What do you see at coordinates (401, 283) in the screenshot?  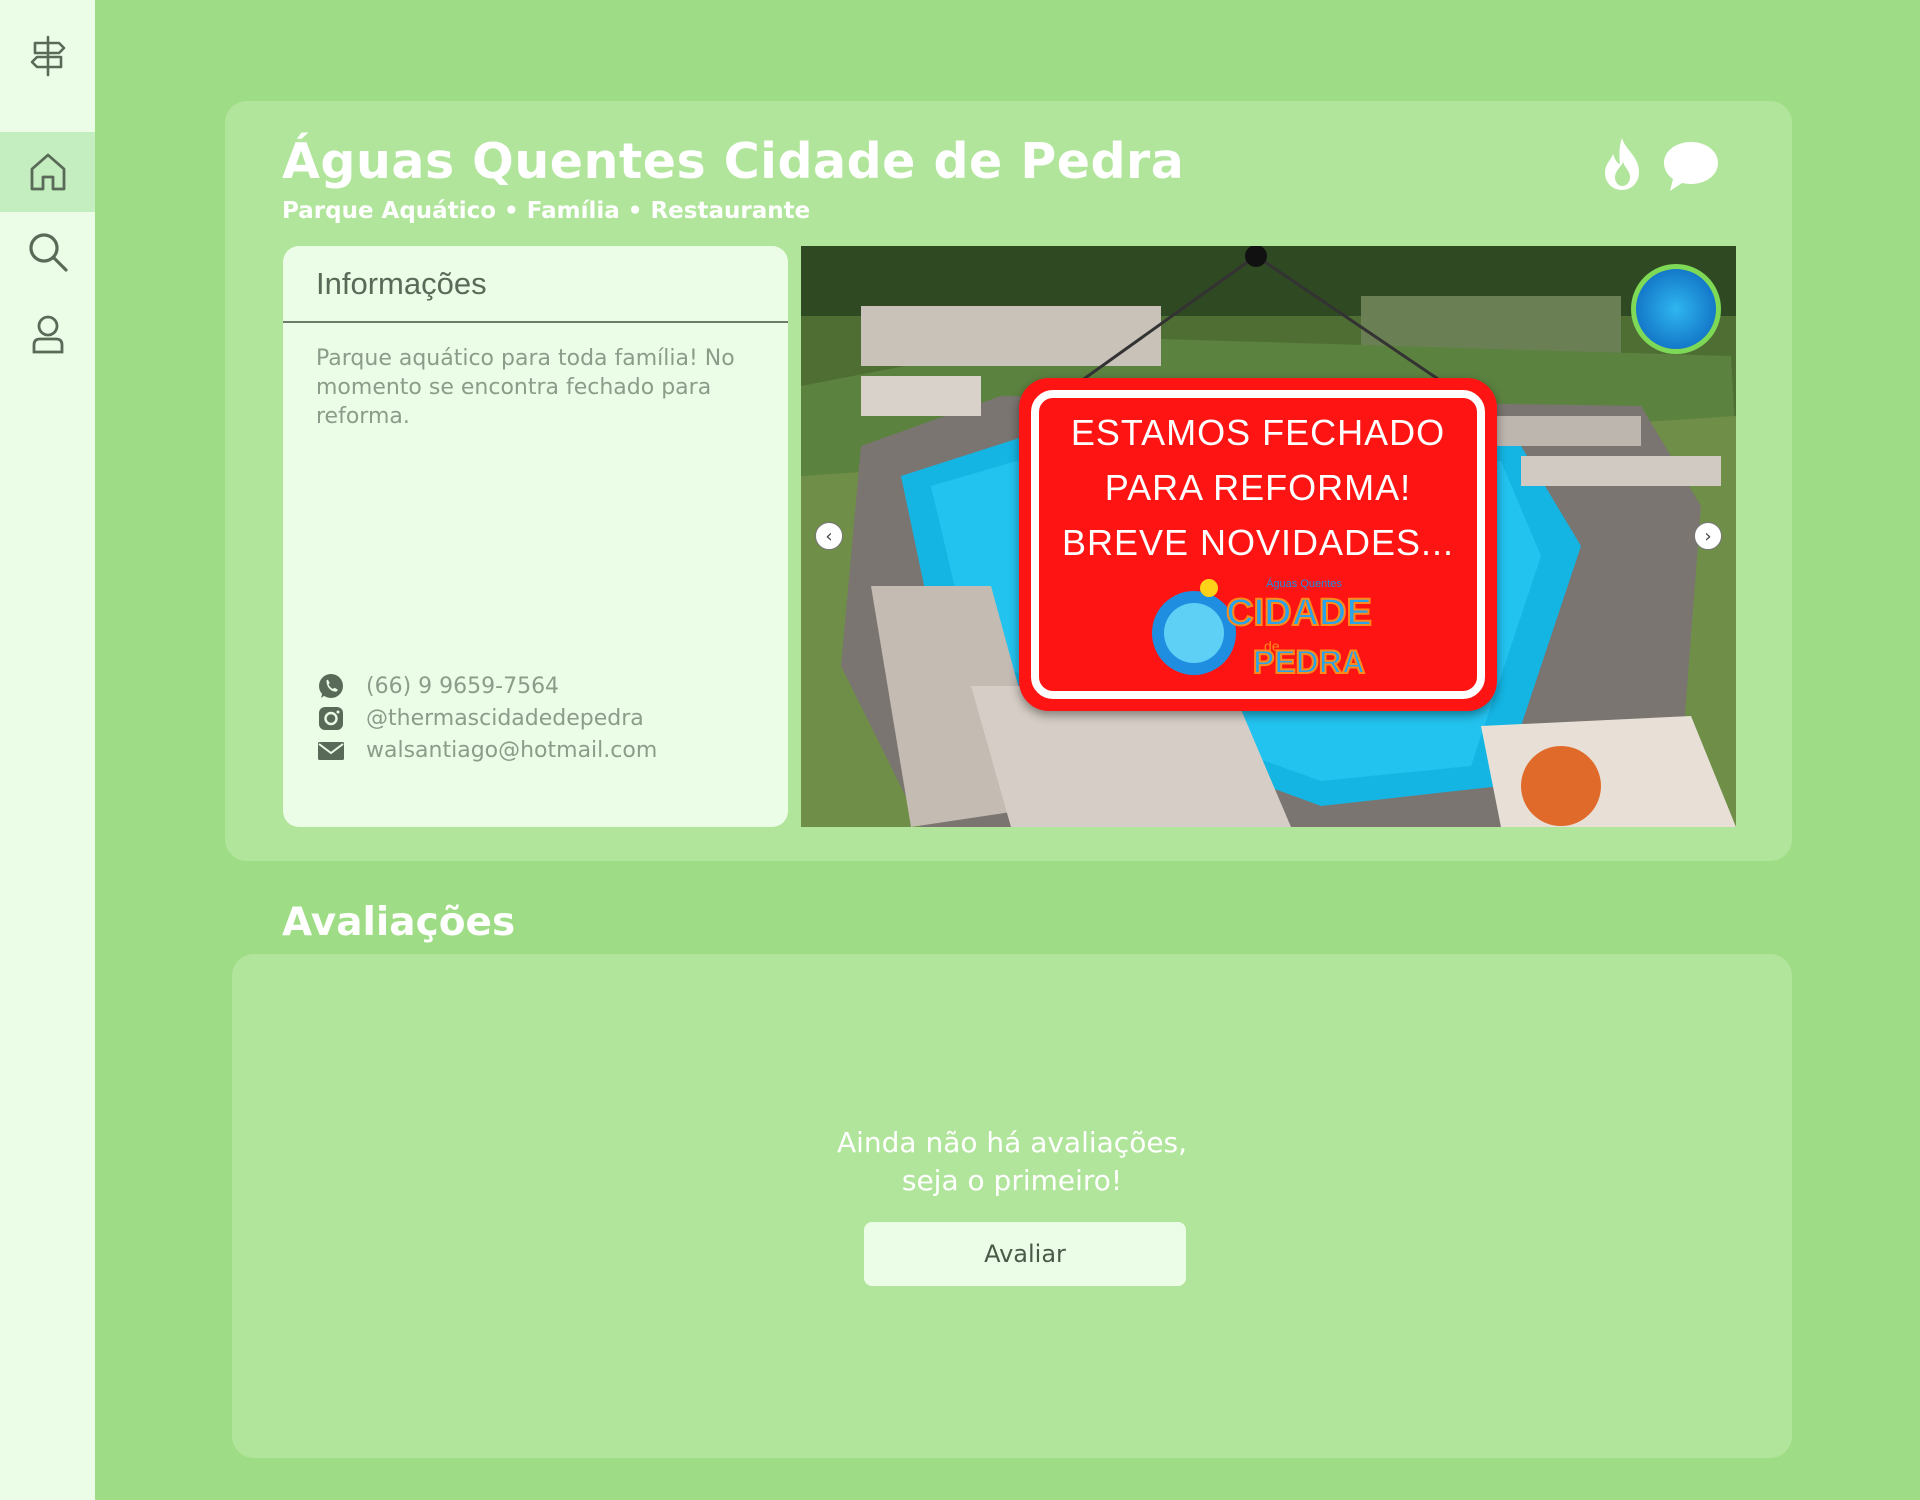 I see `info-heading: Informações` at bounding box center [401, 283].